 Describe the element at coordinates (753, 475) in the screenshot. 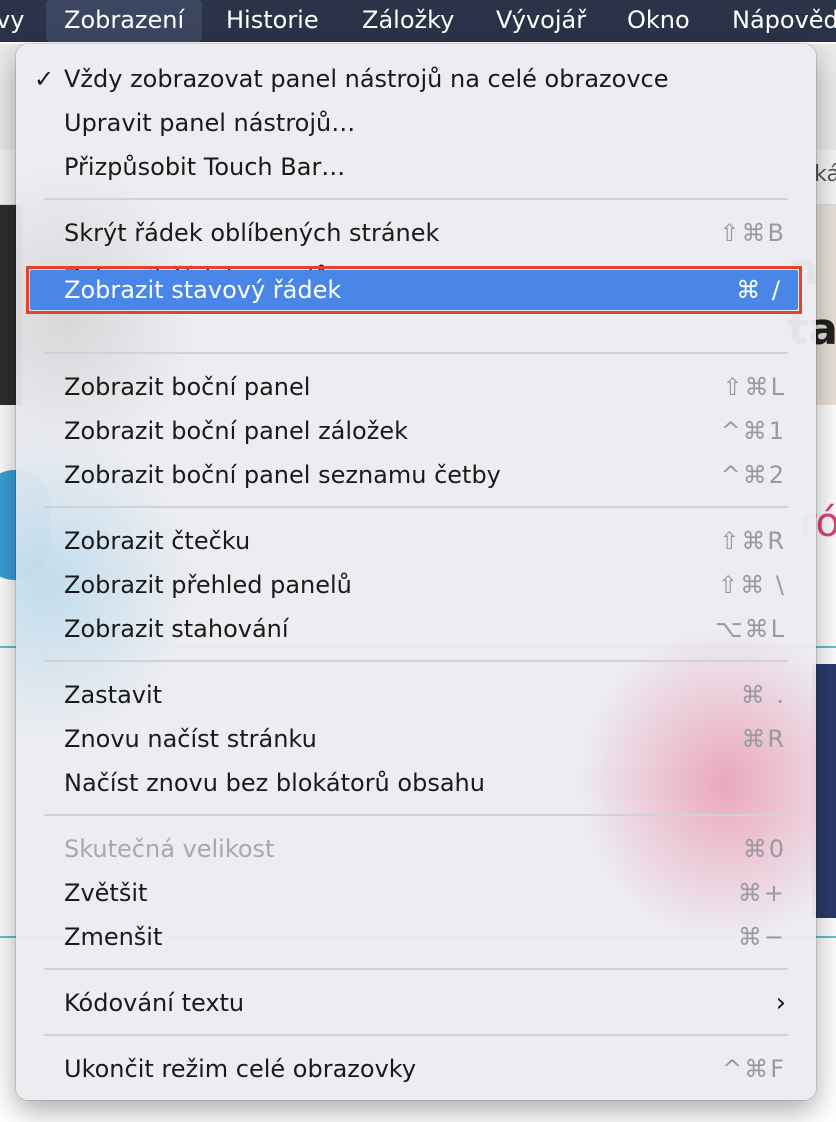

I see `shortcut-label: ^⌘2` at that location.